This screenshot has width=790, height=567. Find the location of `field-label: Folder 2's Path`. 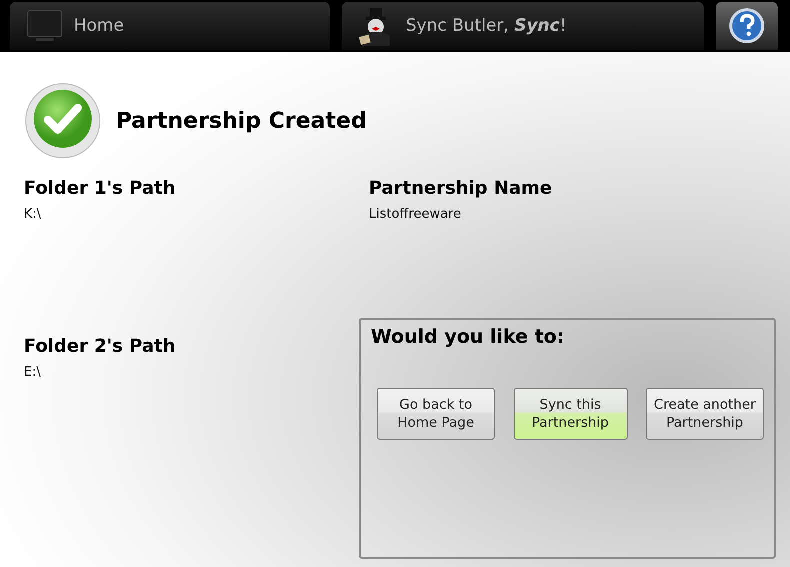

field-label: Folder 2's Path is located at coordinates (100, 346).